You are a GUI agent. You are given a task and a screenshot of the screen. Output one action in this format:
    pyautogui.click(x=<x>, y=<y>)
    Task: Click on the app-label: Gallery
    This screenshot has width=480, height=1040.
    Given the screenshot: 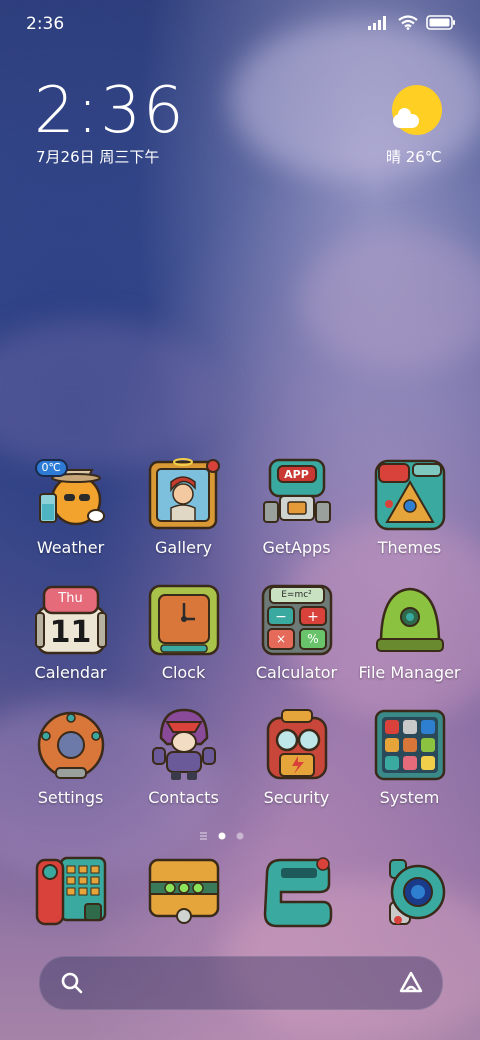 What is the action you would take?
    pyautogui.click(x=183, y=547)
    